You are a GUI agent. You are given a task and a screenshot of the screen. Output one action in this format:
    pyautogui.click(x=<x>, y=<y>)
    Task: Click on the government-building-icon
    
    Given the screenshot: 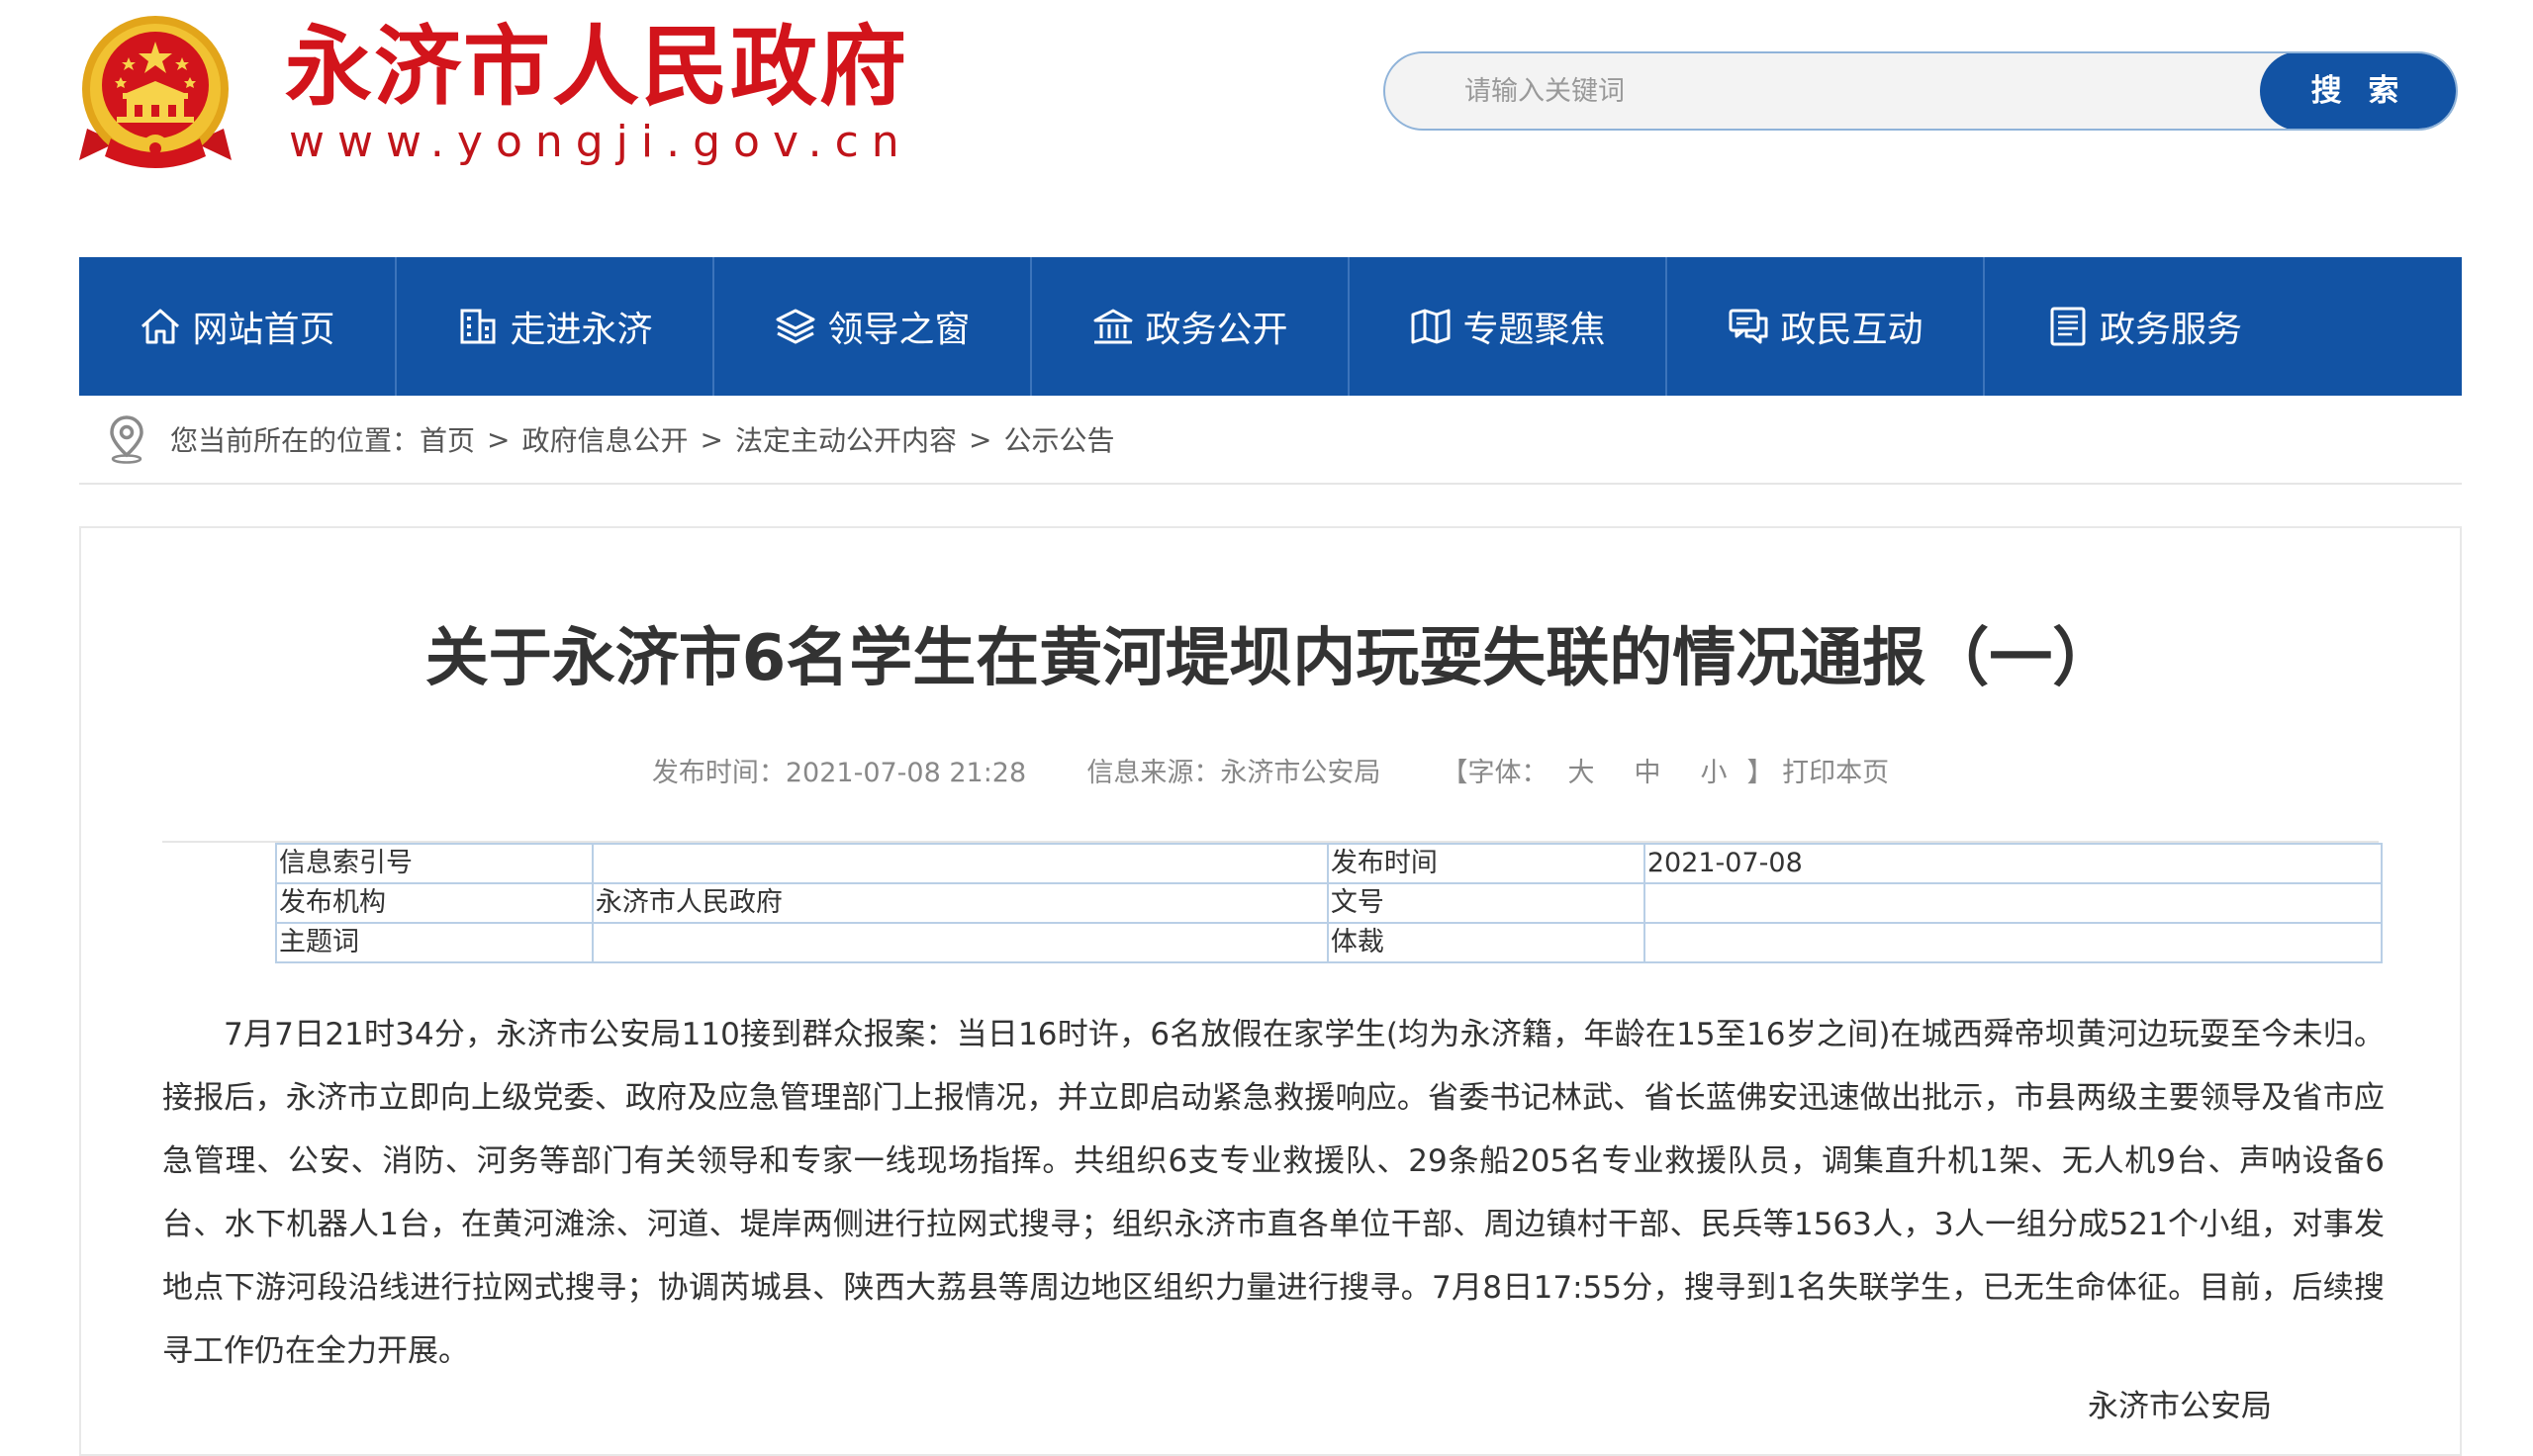 What is the action you would take?
    pyautogui.click(x=1113, y=326)
    